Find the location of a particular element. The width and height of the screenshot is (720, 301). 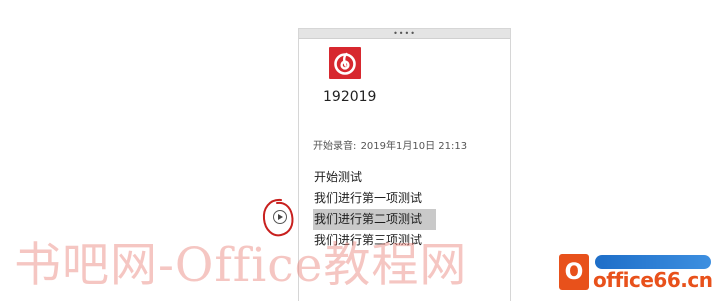

netease-music-icon is located at coordinates (345, 63).